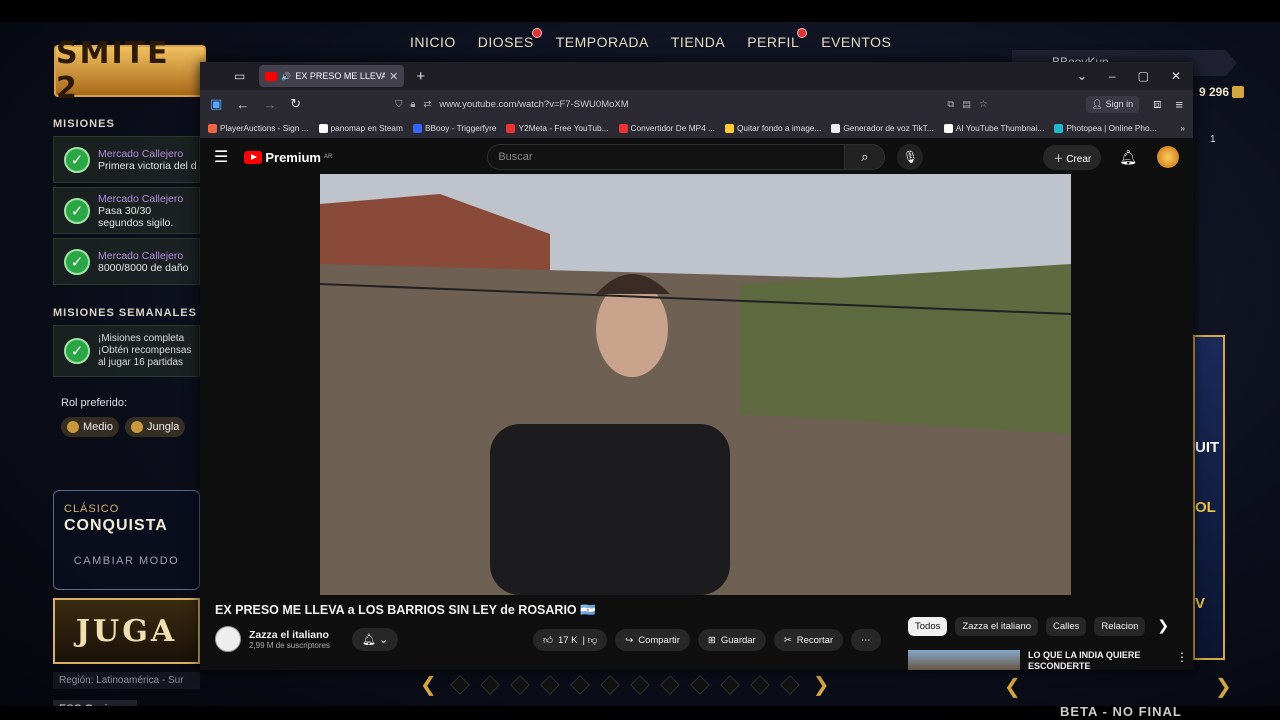 The image size is (1280, 720). I want to click on speaker-icon: 🔊, so click(286, 76).